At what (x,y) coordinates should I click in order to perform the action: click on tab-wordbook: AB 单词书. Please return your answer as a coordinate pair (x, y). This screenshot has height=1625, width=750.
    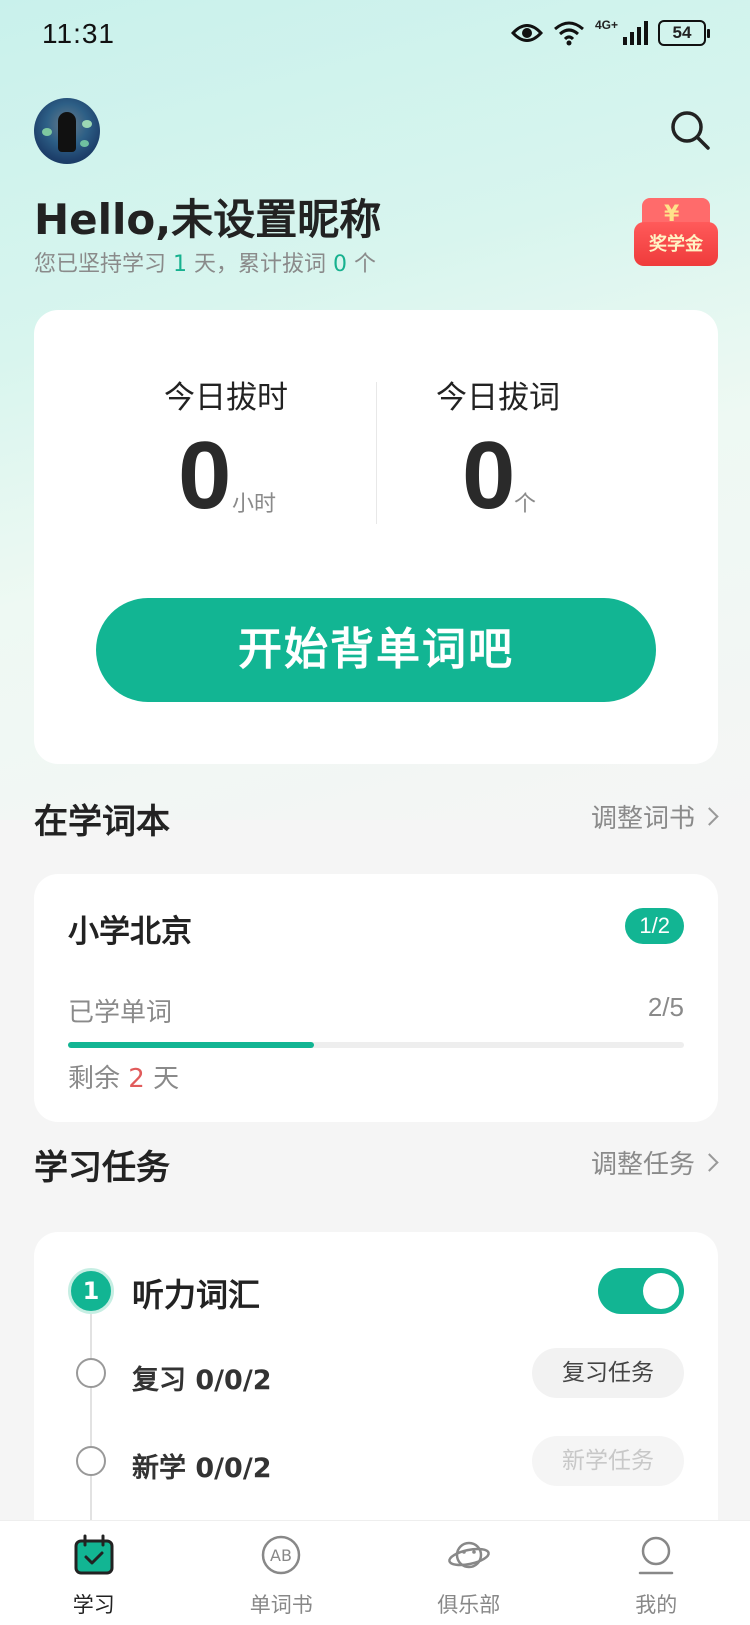
    Looking at the image, I should click on (282, 1573).